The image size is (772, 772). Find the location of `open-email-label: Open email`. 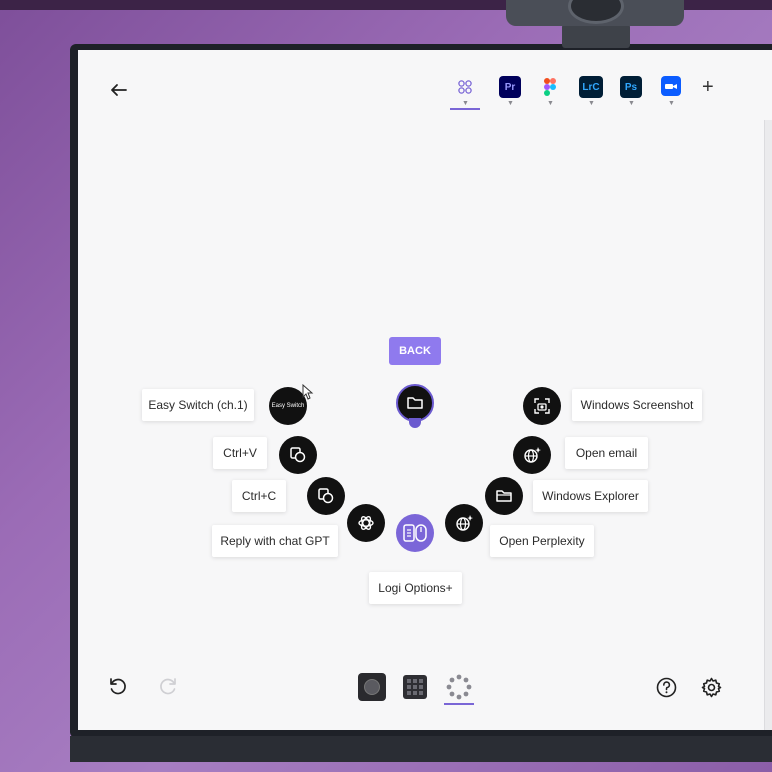

open-email-label: Open email is located at coordinates (606, 453).